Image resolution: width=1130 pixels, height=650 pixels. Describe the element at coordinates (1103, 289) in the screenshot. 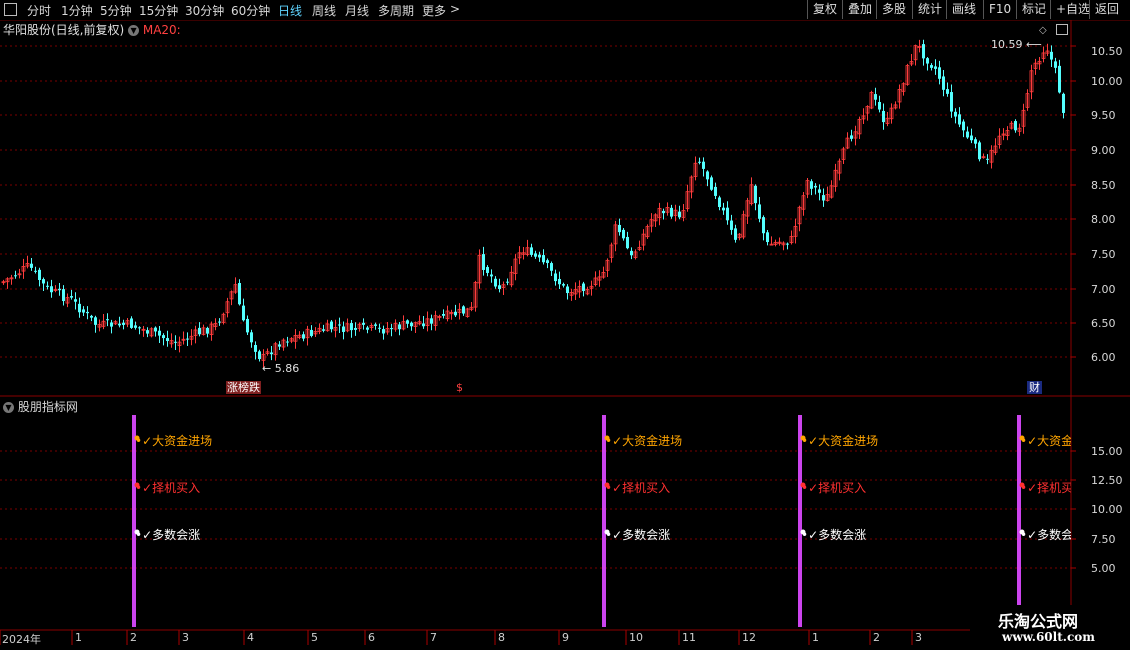

I see `price-tick-label: 7.00` at that location.